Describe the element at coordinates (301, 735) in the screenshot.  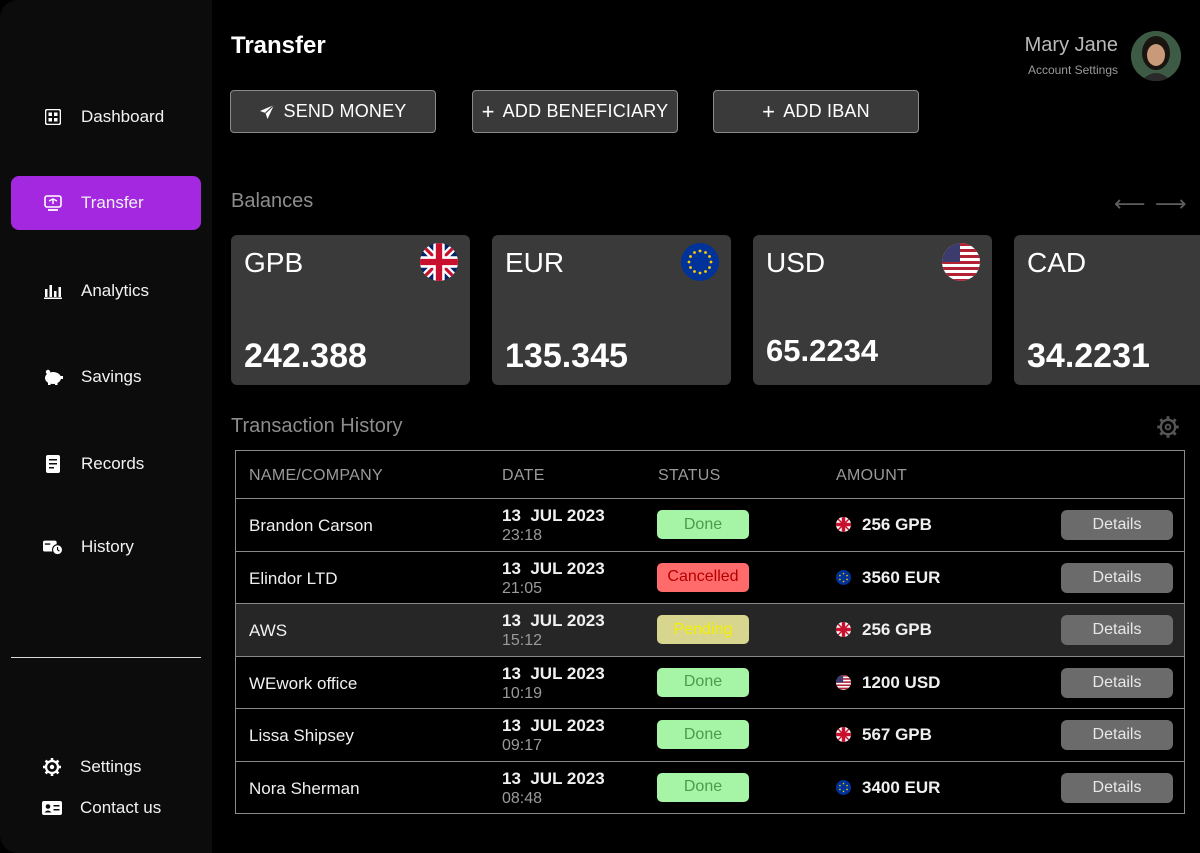
I see `transaction-name: Lissa Shipsey` at that location.